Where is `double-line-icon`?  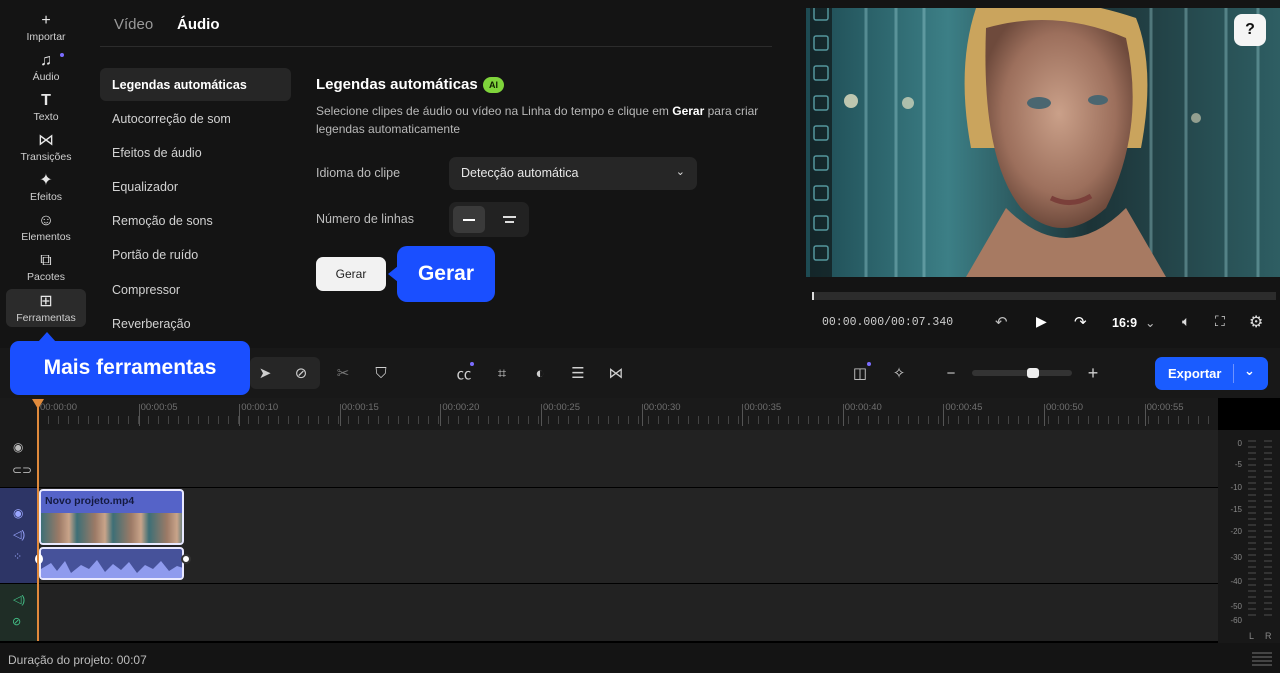
double-line-icon is located at coordinates (509, 217).